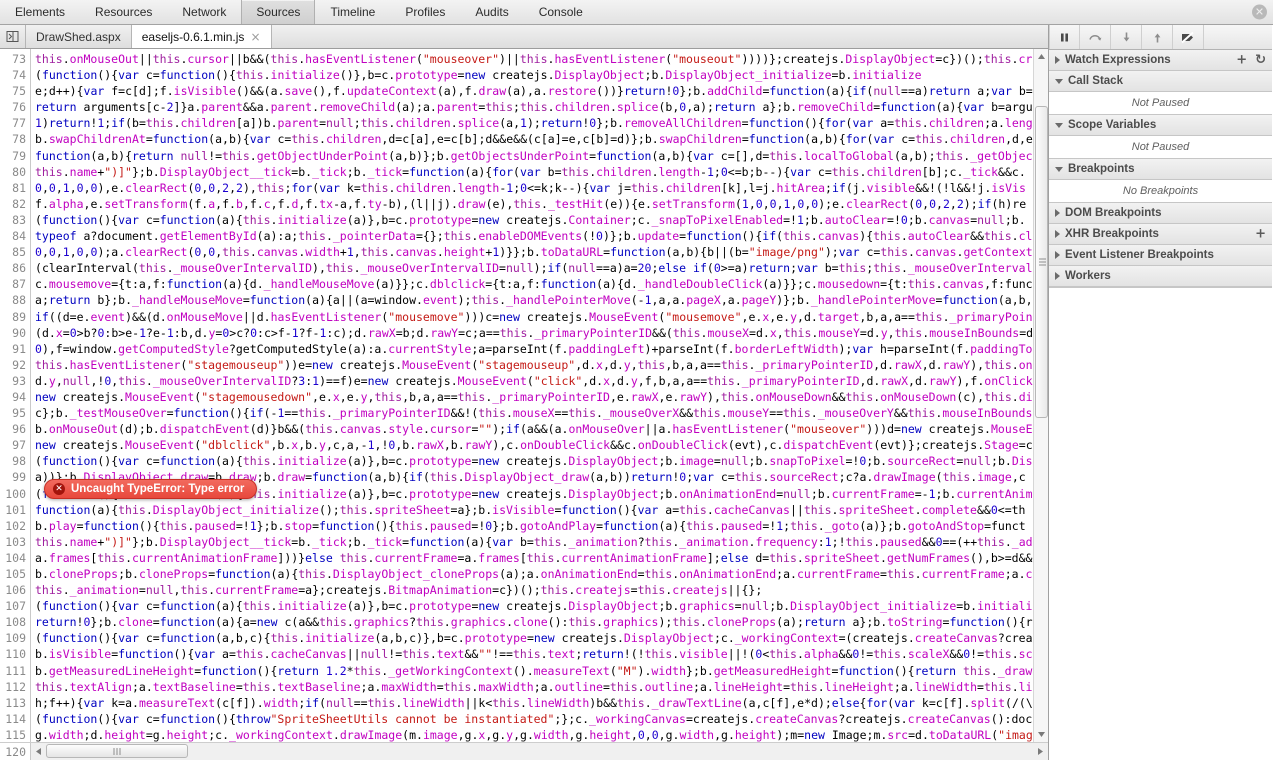 This screenshot has height=760, width=1273. Describe the element at coordinates (15, 574) in the screenshot. I see `line-number: 105` at that location.